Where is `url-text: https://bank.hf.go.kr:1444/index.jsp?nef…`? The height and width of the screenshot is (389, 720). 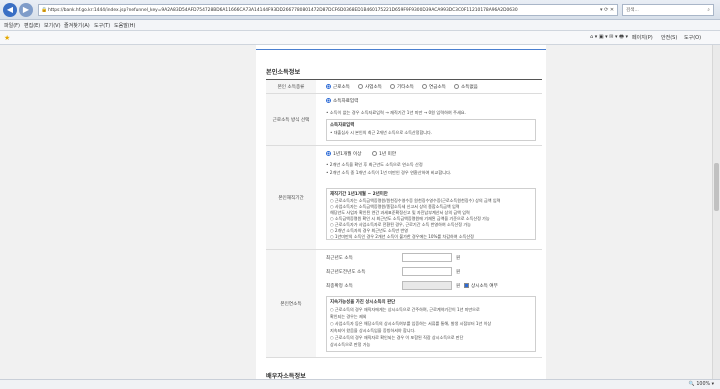
url-text: https://bank.hf.go.kr:1444/index.jsp?nef… is located at coordinates (283, 10).